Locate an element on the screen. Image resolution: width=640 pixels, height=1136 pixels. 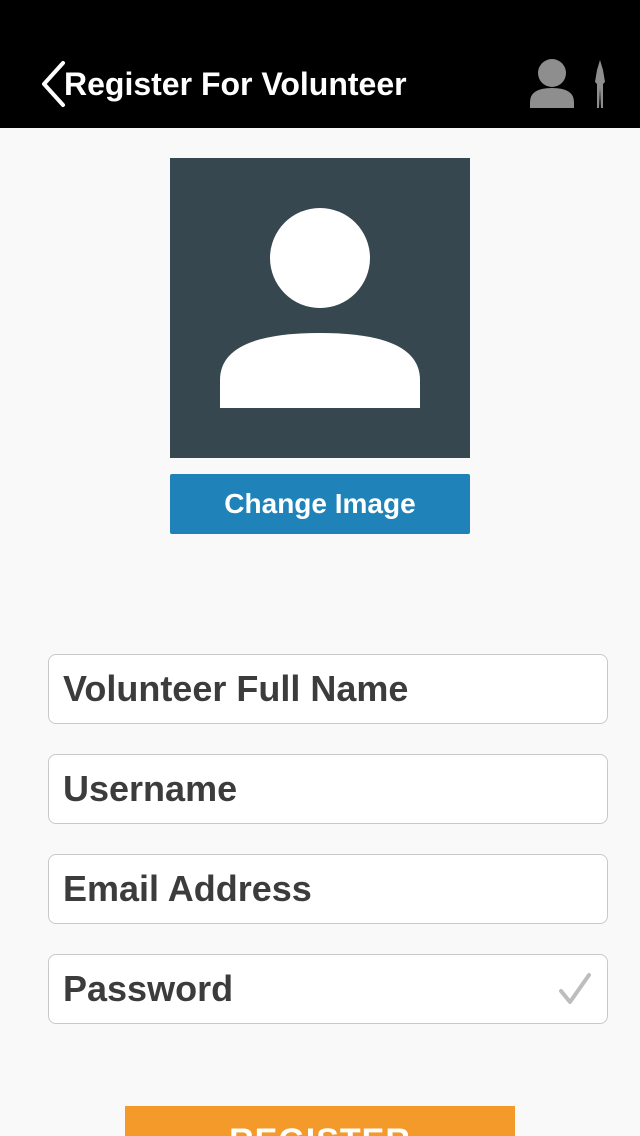
page-title: Register For Volunteer is located at coordinates (235, 84).